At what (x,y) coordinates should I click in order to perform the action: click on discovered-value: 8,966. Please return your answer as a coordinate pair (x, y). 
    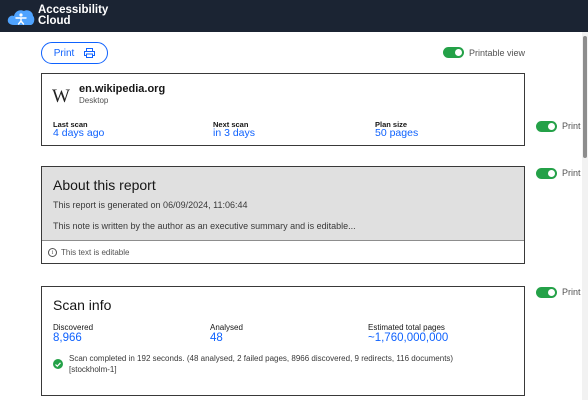
    Looking at the image, I should click on (67, 338).